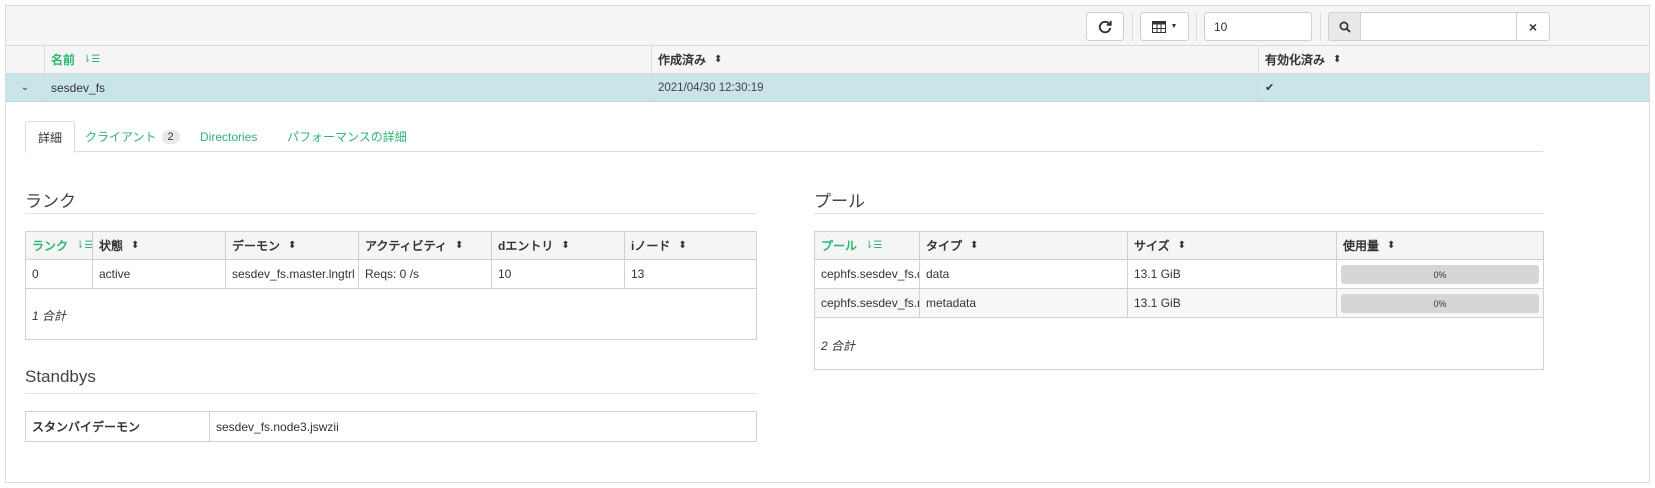 The image size is (1655, 488). I want to click on tab-label: Directories, so click(229, 136).